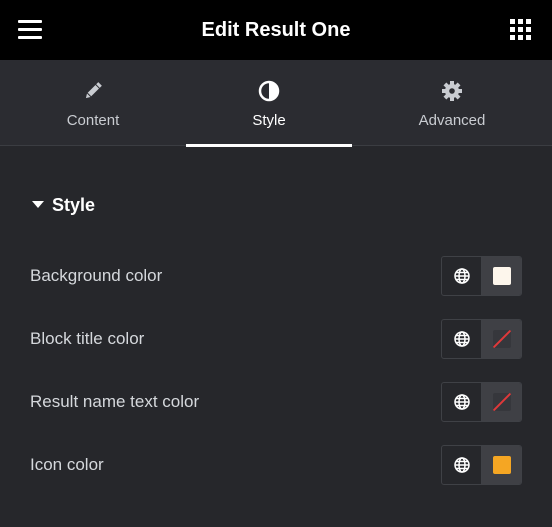 This screenshot has height=527, width=552. Describe the element at coordinates (269, 120) in the screenshot. I see `tab-style-label: Style` at that location.